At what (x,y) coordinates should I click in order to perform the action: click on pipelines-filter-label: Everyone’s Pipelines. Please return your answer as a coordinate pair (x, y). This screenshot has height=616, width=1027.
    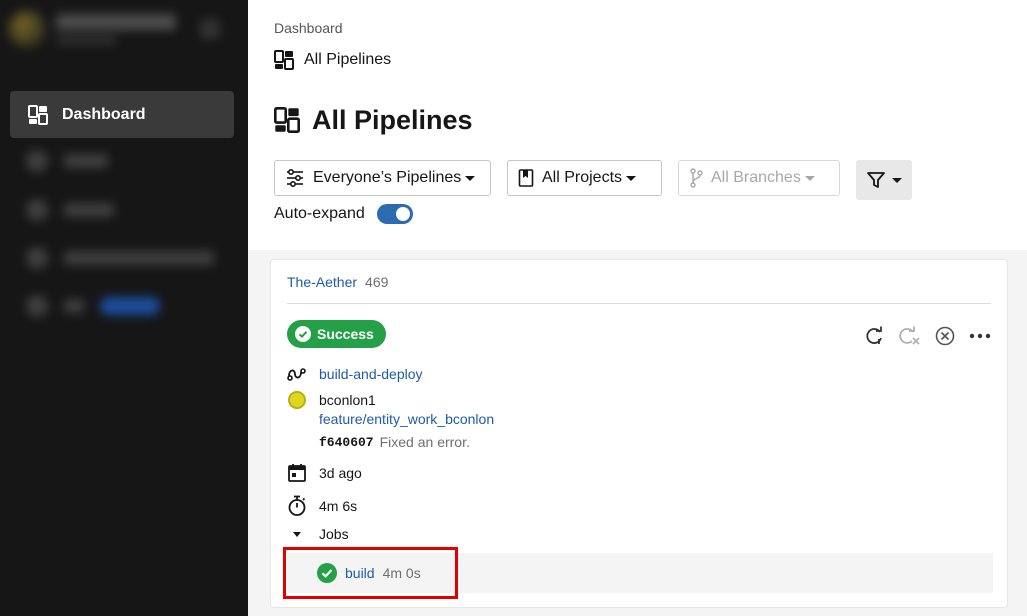
    Looking at the image, I should click on (387, 177).